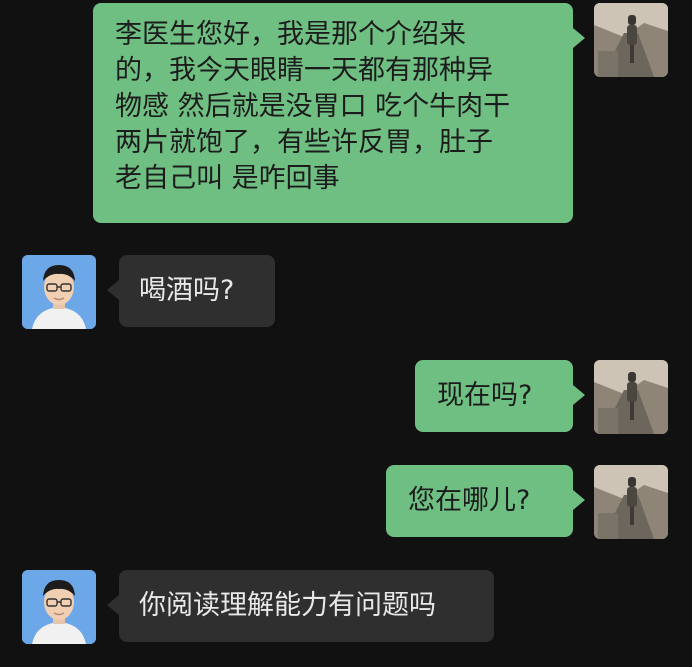 Image resolution: width=692 pixels, height=667 pixels. I want to click on message-bubble: 你阅读理解能力有问题吗, so click(306, 606).